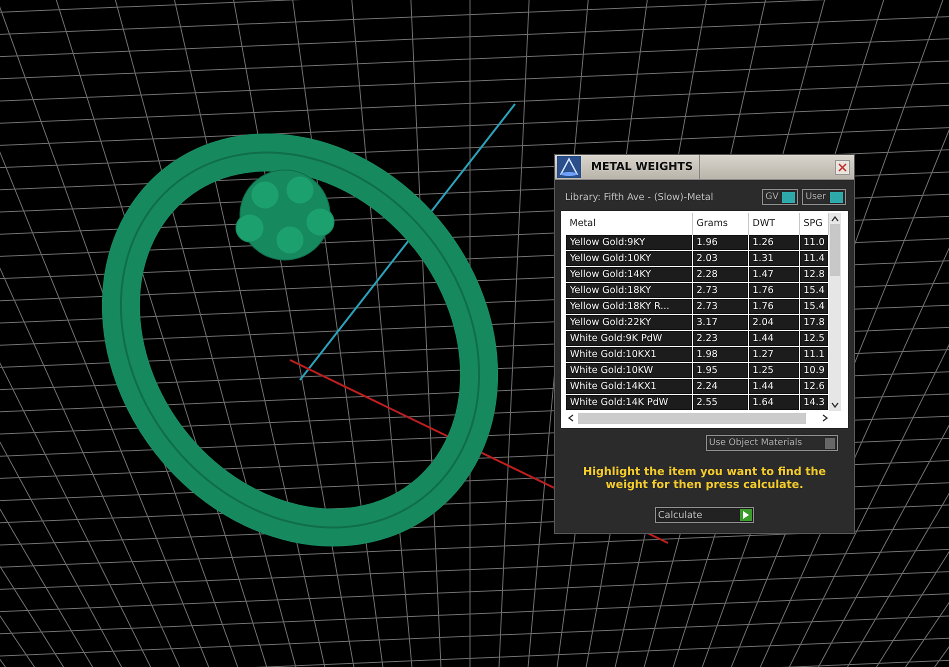  Describe the element at coordinates (773, 354) in the screenshot. I see `table-cell: 1.27` at that location.